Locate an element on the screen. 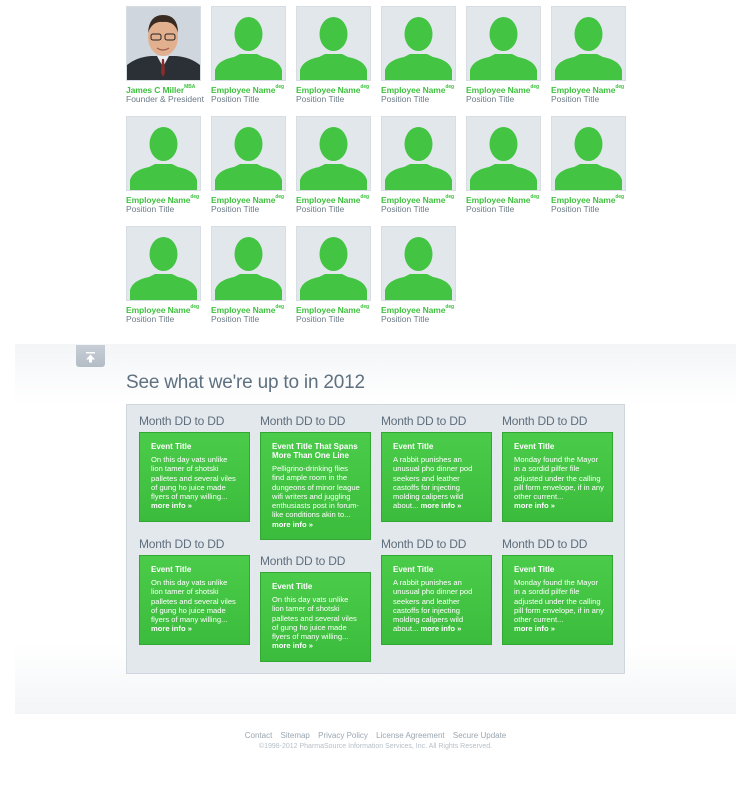 Image resolution: width=751 pixels, height=800 pixels. arrow-up-to-bar-icon is located at coordinates (90, 356).